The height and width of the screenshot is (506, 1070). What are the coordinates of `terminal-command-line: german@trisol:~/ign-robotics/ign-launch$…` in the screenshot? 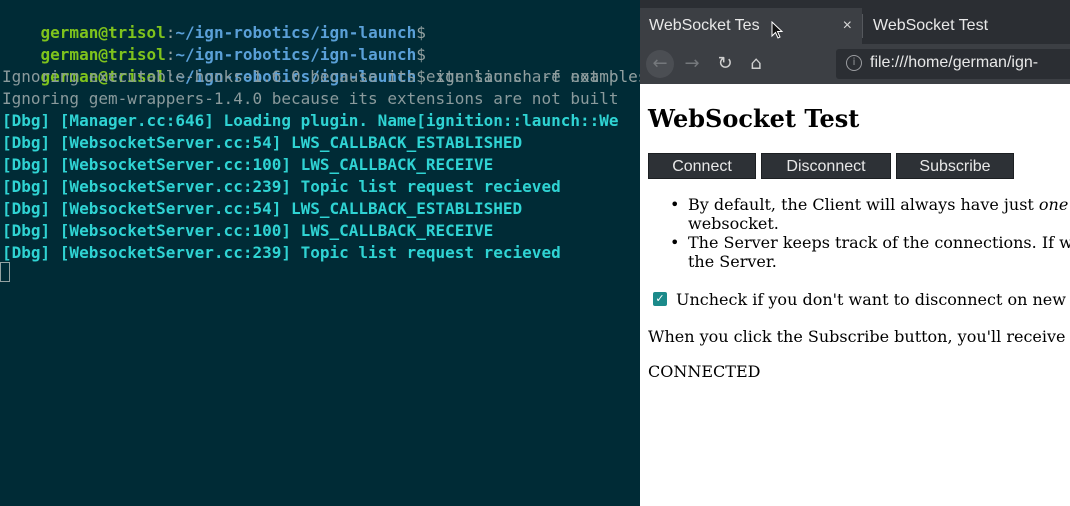 It's located at (321, 65).